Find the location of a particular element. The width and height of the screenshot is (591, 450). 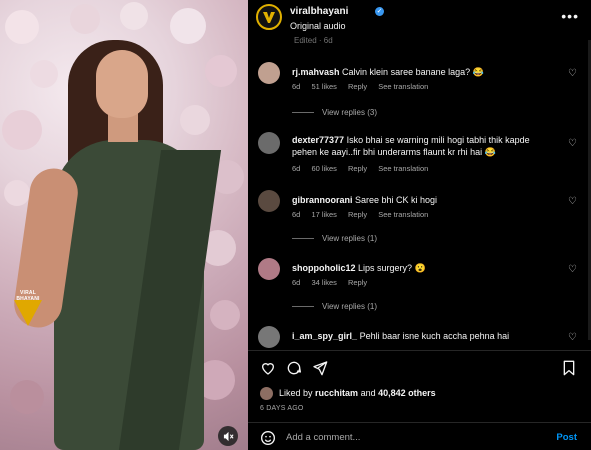

comment-username: gibrannoorani is located at coordinates (322, 200).